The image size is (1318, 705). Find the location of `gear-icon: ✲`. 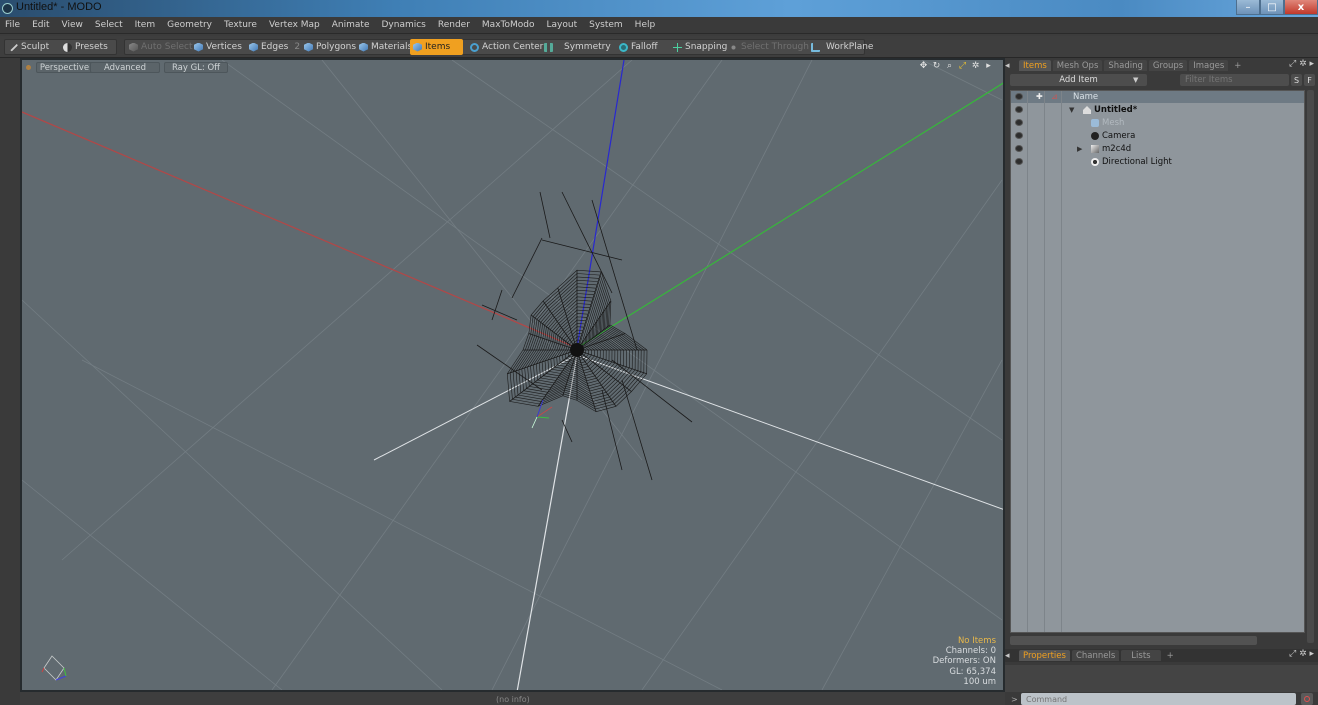

gear-icon: ✲ is located at coordinates (975, 66).